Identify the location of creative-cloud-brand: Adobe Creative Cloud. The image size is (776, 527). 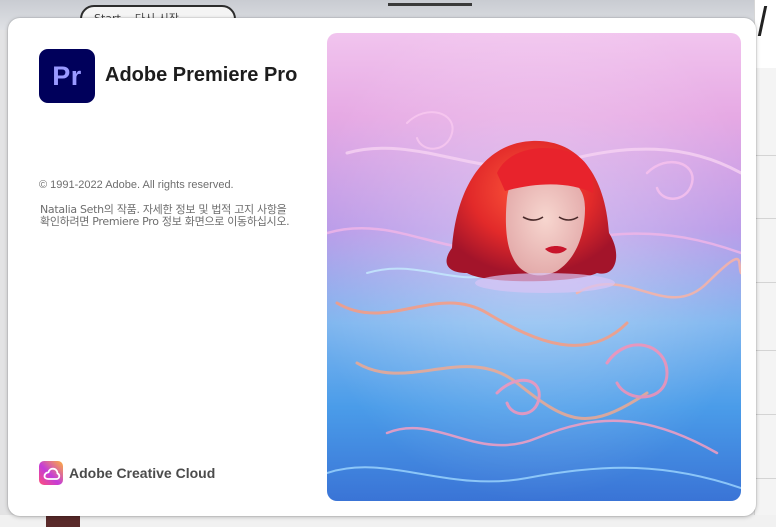
(127, 473).